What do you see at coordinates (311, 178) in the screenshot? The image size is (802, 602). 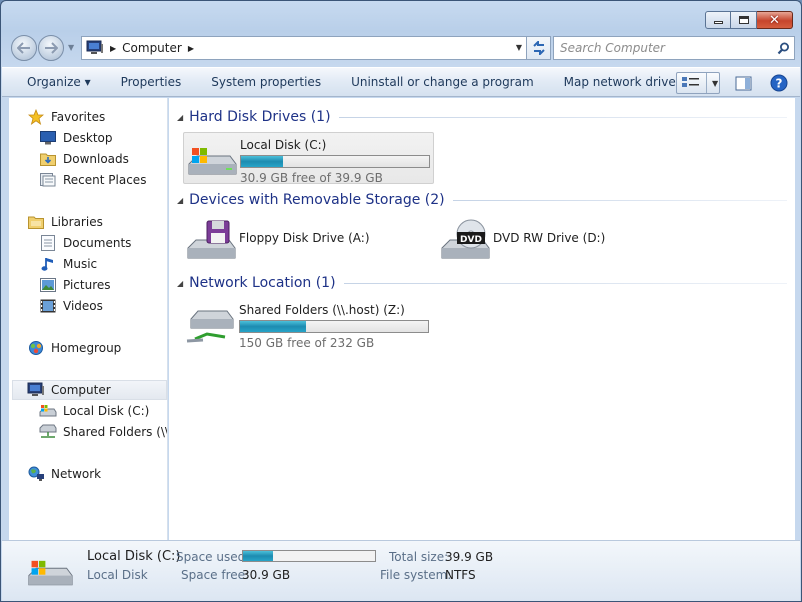 I see `drive-free-space: 30.9 GB free of 39.9 GB` at bounding box center [311, 178].